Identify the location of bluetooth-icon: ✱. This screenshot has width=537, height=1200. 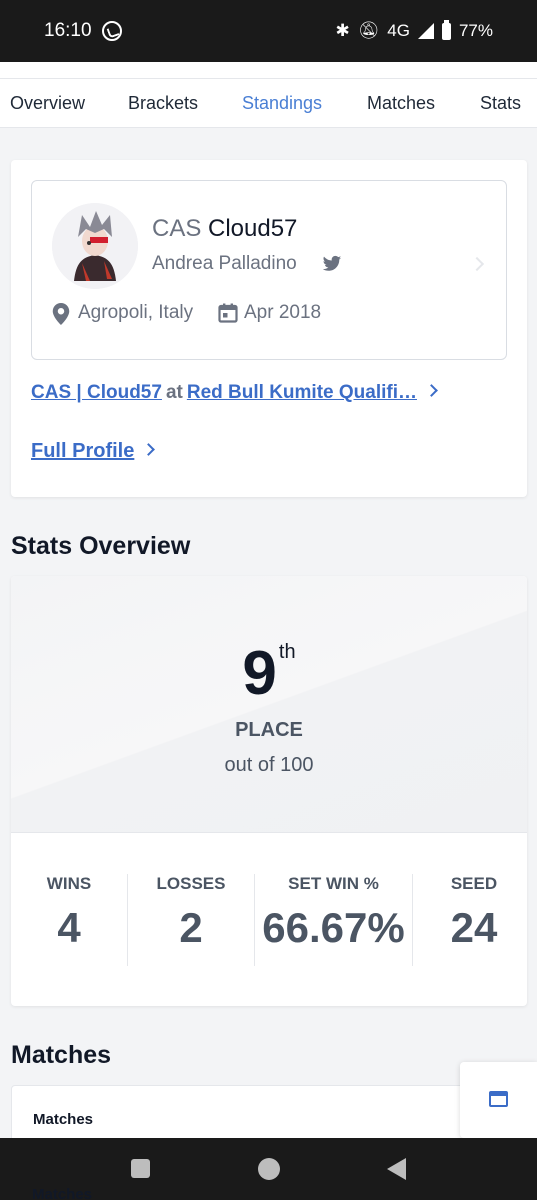
(342, 30).